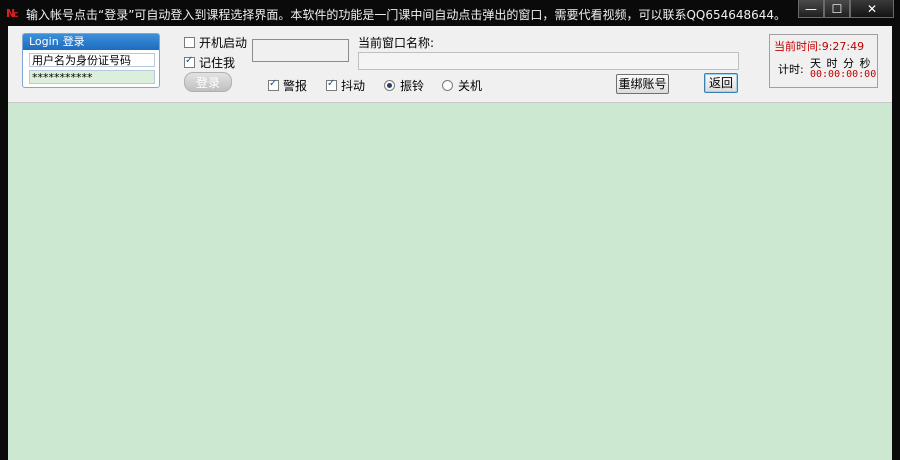  Describe the element at coordinates (396, 43) in the screenshot. I see `window-name-label: 当前窗口名称:` at that location.